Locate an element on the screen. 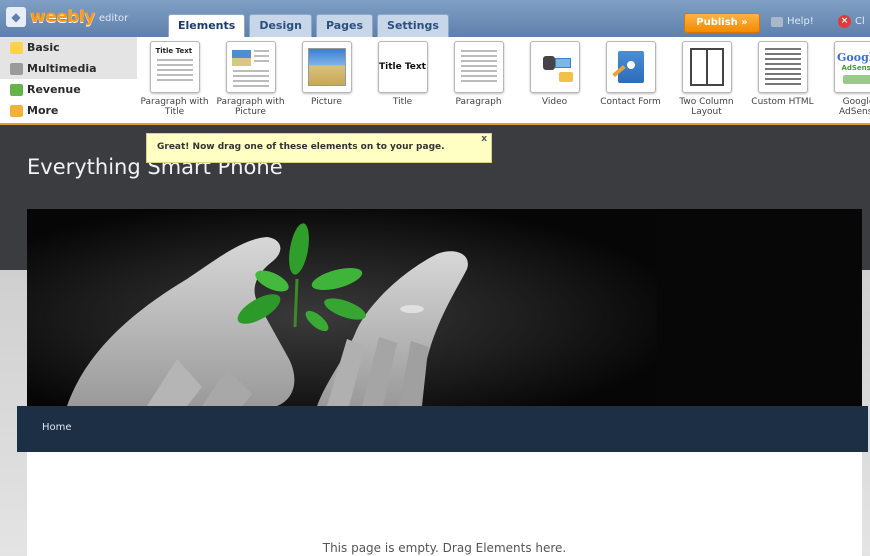 Image resolution: width=870 pixels, height=556 pixels. editor-tabs: Elements Design Pages Settings is located at coordinates (310, 26).